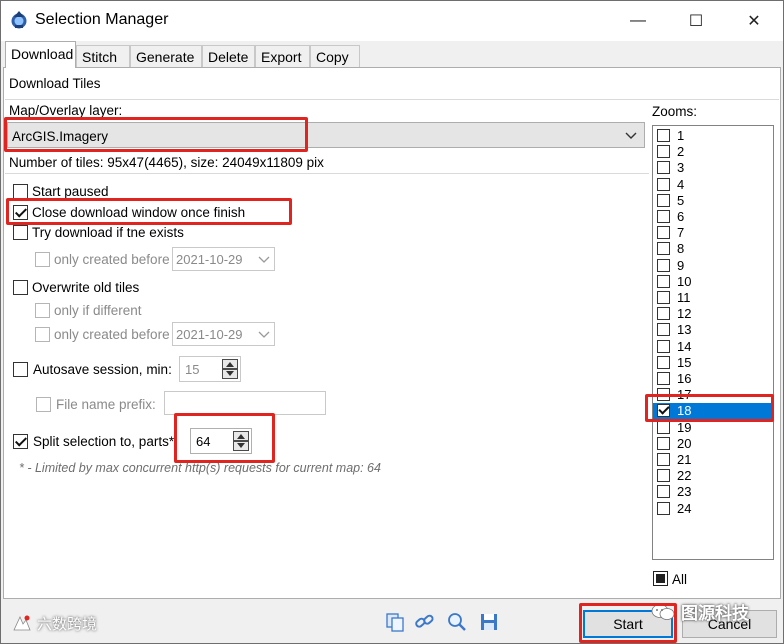 This screenshot has height=644, width=784. What do you see at coordinates (713, 168) in the screenshot?
I see `zoom-level-item: 3` at bounding box center [713, 168].